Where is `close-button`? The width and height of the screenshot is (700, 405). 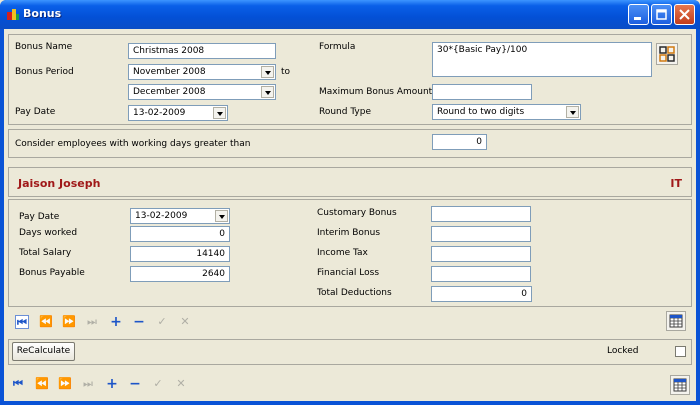 close-button is located at coordinates (684, 14).